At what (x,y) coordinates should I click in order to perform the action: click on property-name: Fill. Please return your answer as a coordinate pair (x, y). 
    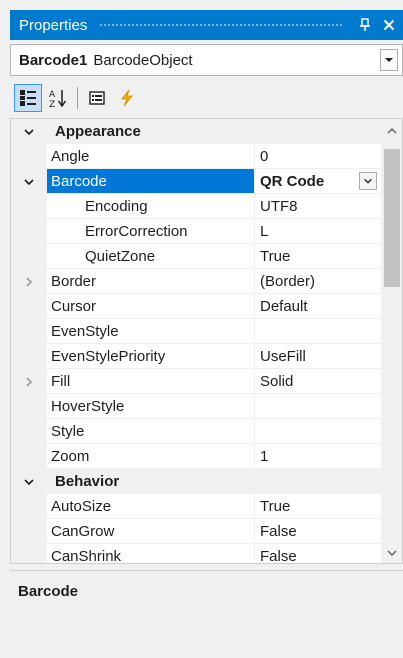
    Looking at the image, I should click on (151, 381).